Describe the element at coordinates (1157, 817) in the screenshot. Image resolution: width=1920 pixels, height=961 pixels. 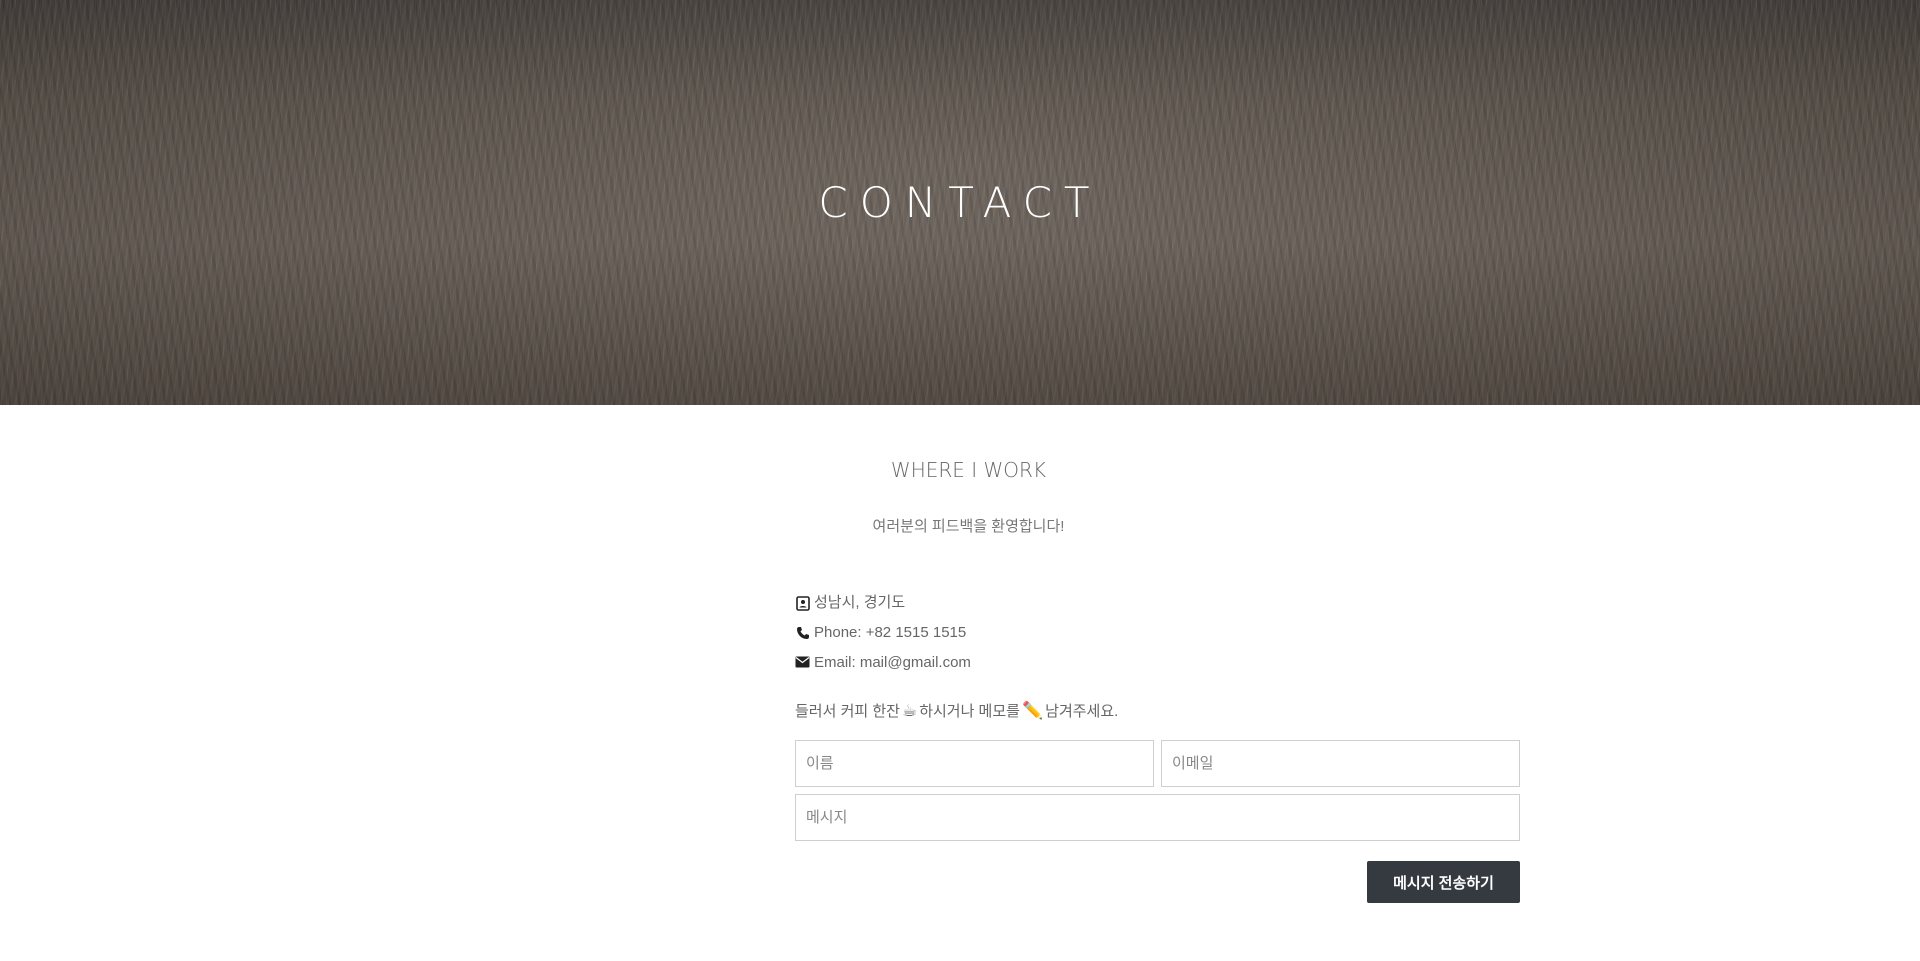
I see `message-field` at that location.